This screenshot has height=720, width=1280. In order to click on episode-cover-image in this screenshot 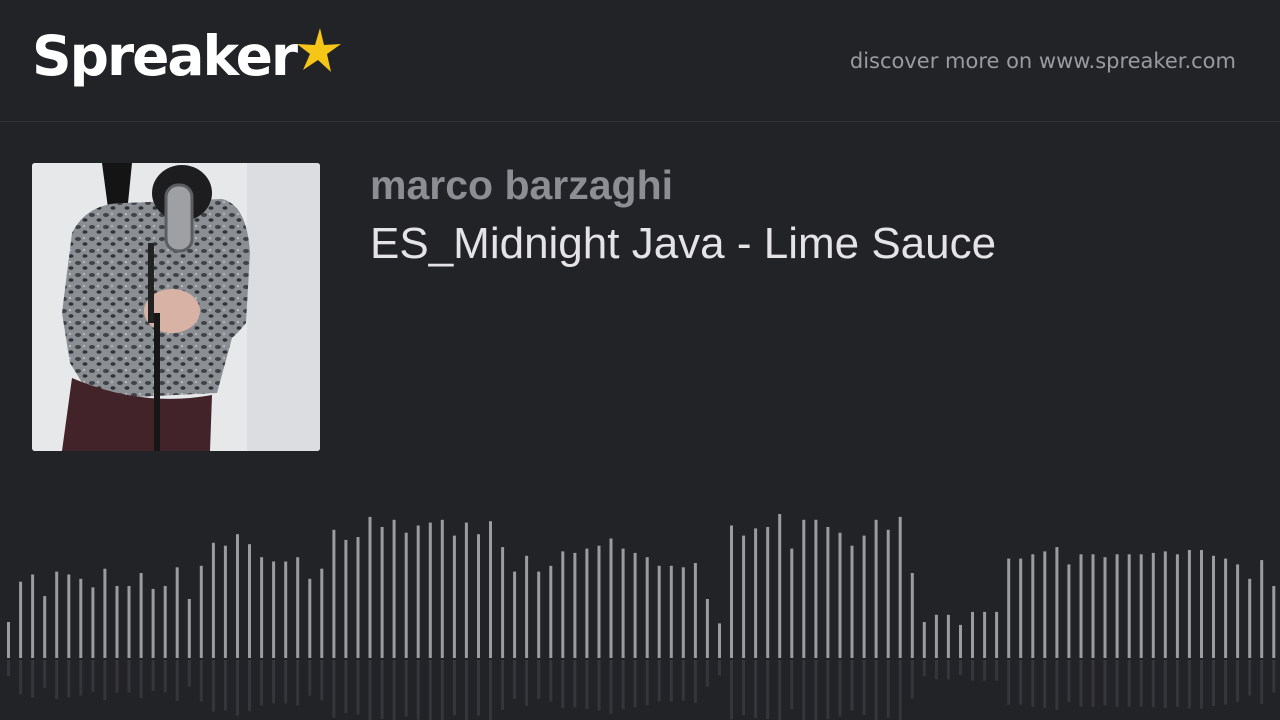, I will do `click(176, 307)`.